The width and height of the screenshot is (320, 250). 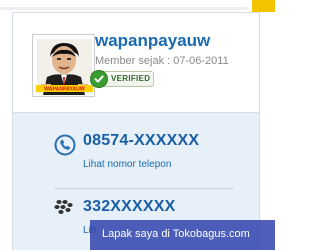 I want to click on phone-icon, so click(x=65, y=147).